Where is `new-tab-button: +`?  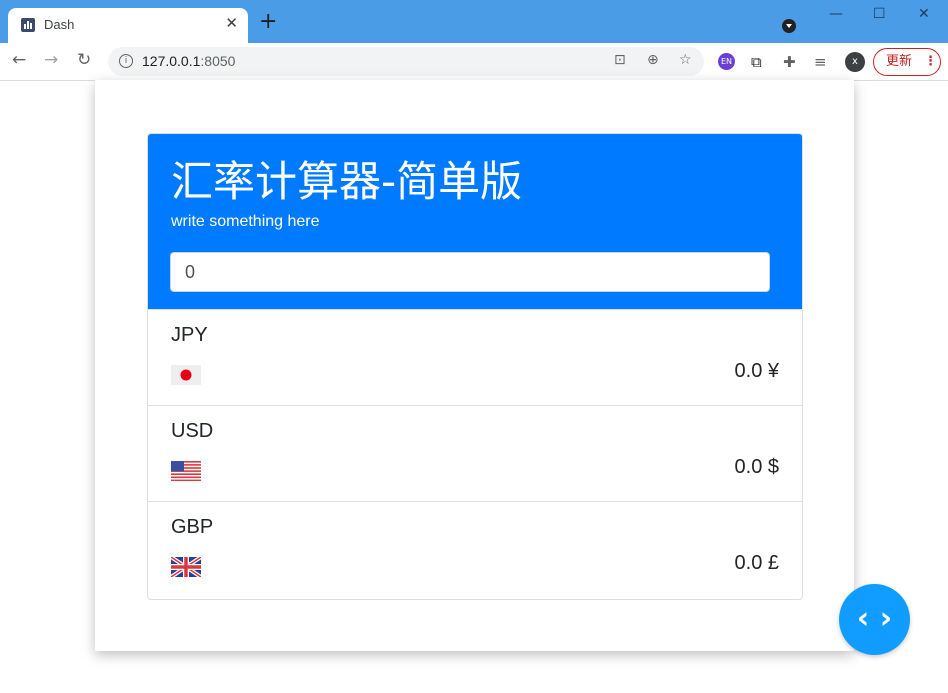 new-tab-button: + is located at coordinates (268, 22).